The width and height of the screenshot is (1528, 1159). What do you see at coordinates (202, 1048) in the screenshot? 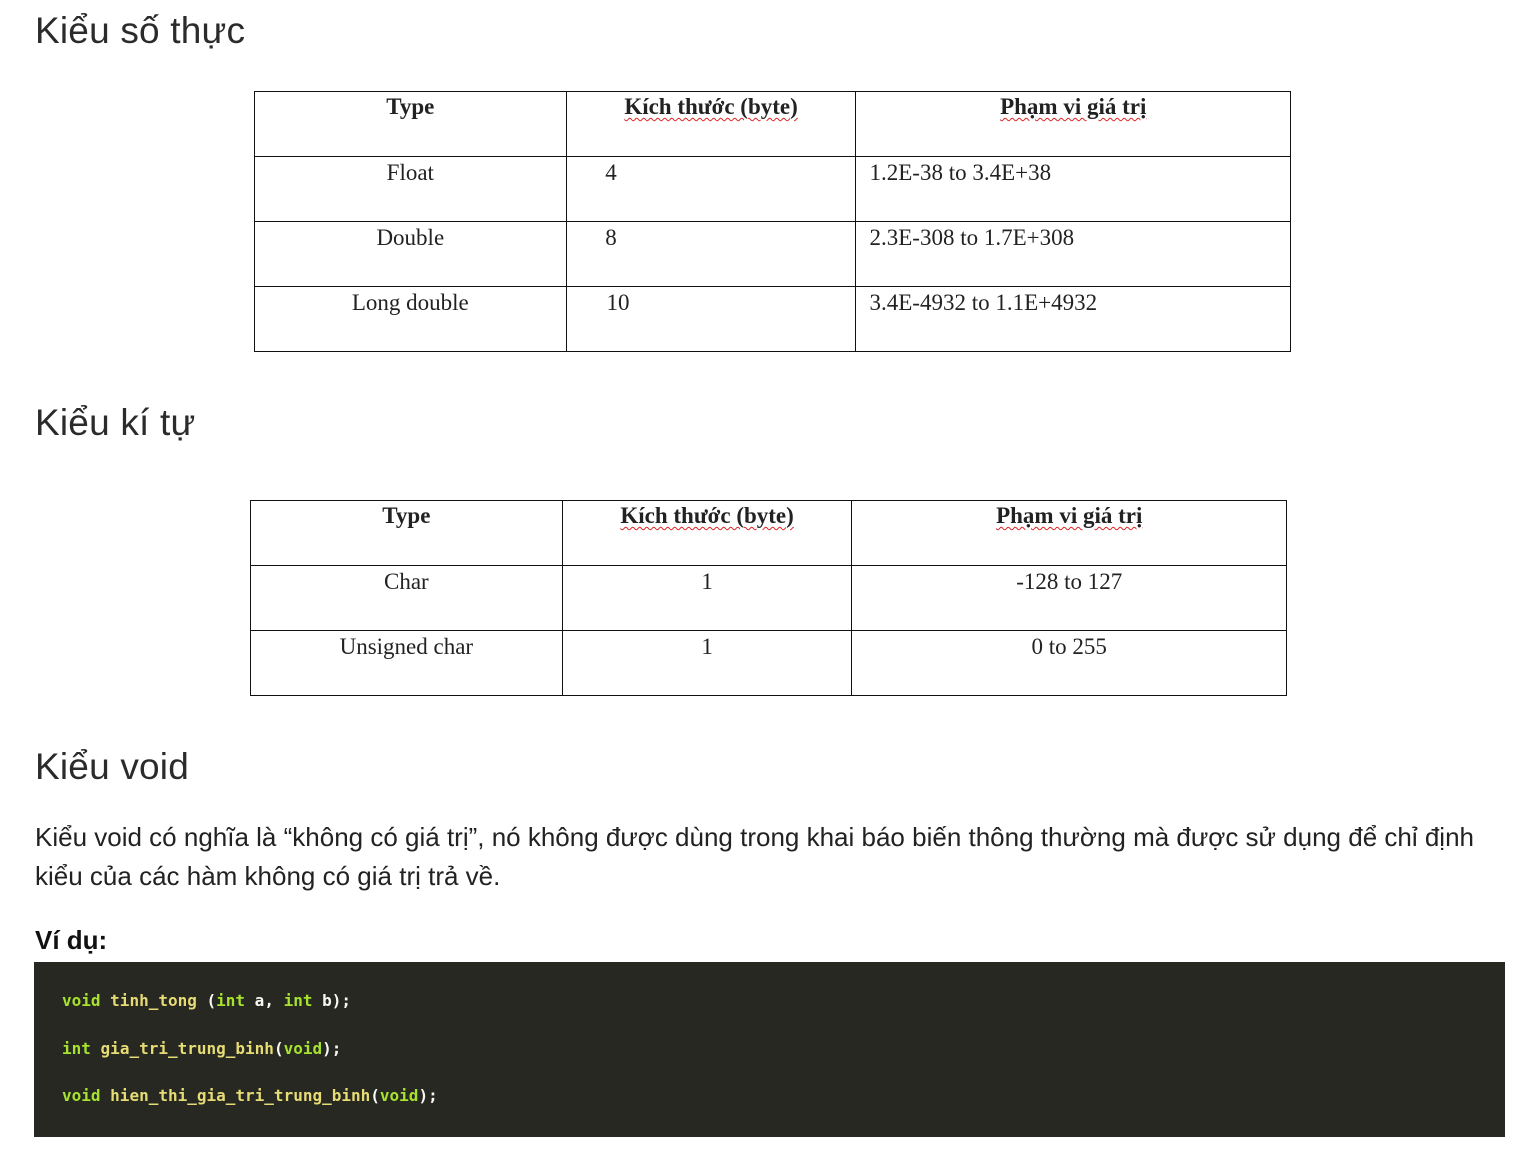
I see `code-line: int gia_tri_trung_binh(void);` at bounding box center [202, 1048].